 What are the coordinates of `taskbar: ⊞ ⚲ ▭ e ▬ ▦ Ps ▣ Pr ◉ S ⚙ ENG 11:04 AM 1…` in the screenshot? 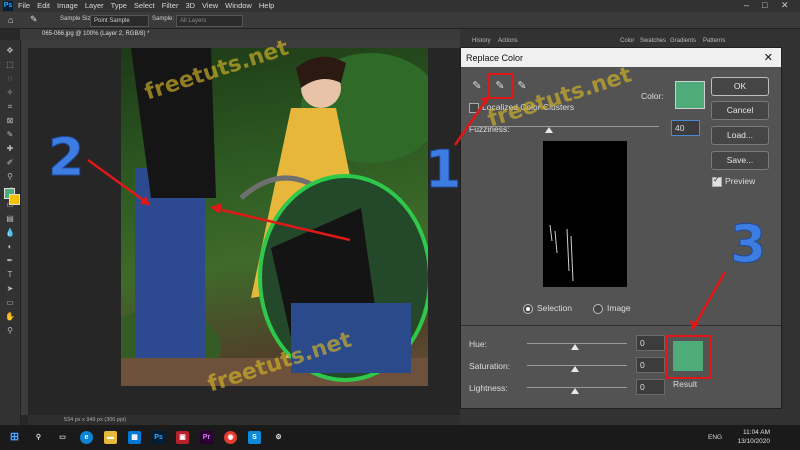 It's located at (400, 437).